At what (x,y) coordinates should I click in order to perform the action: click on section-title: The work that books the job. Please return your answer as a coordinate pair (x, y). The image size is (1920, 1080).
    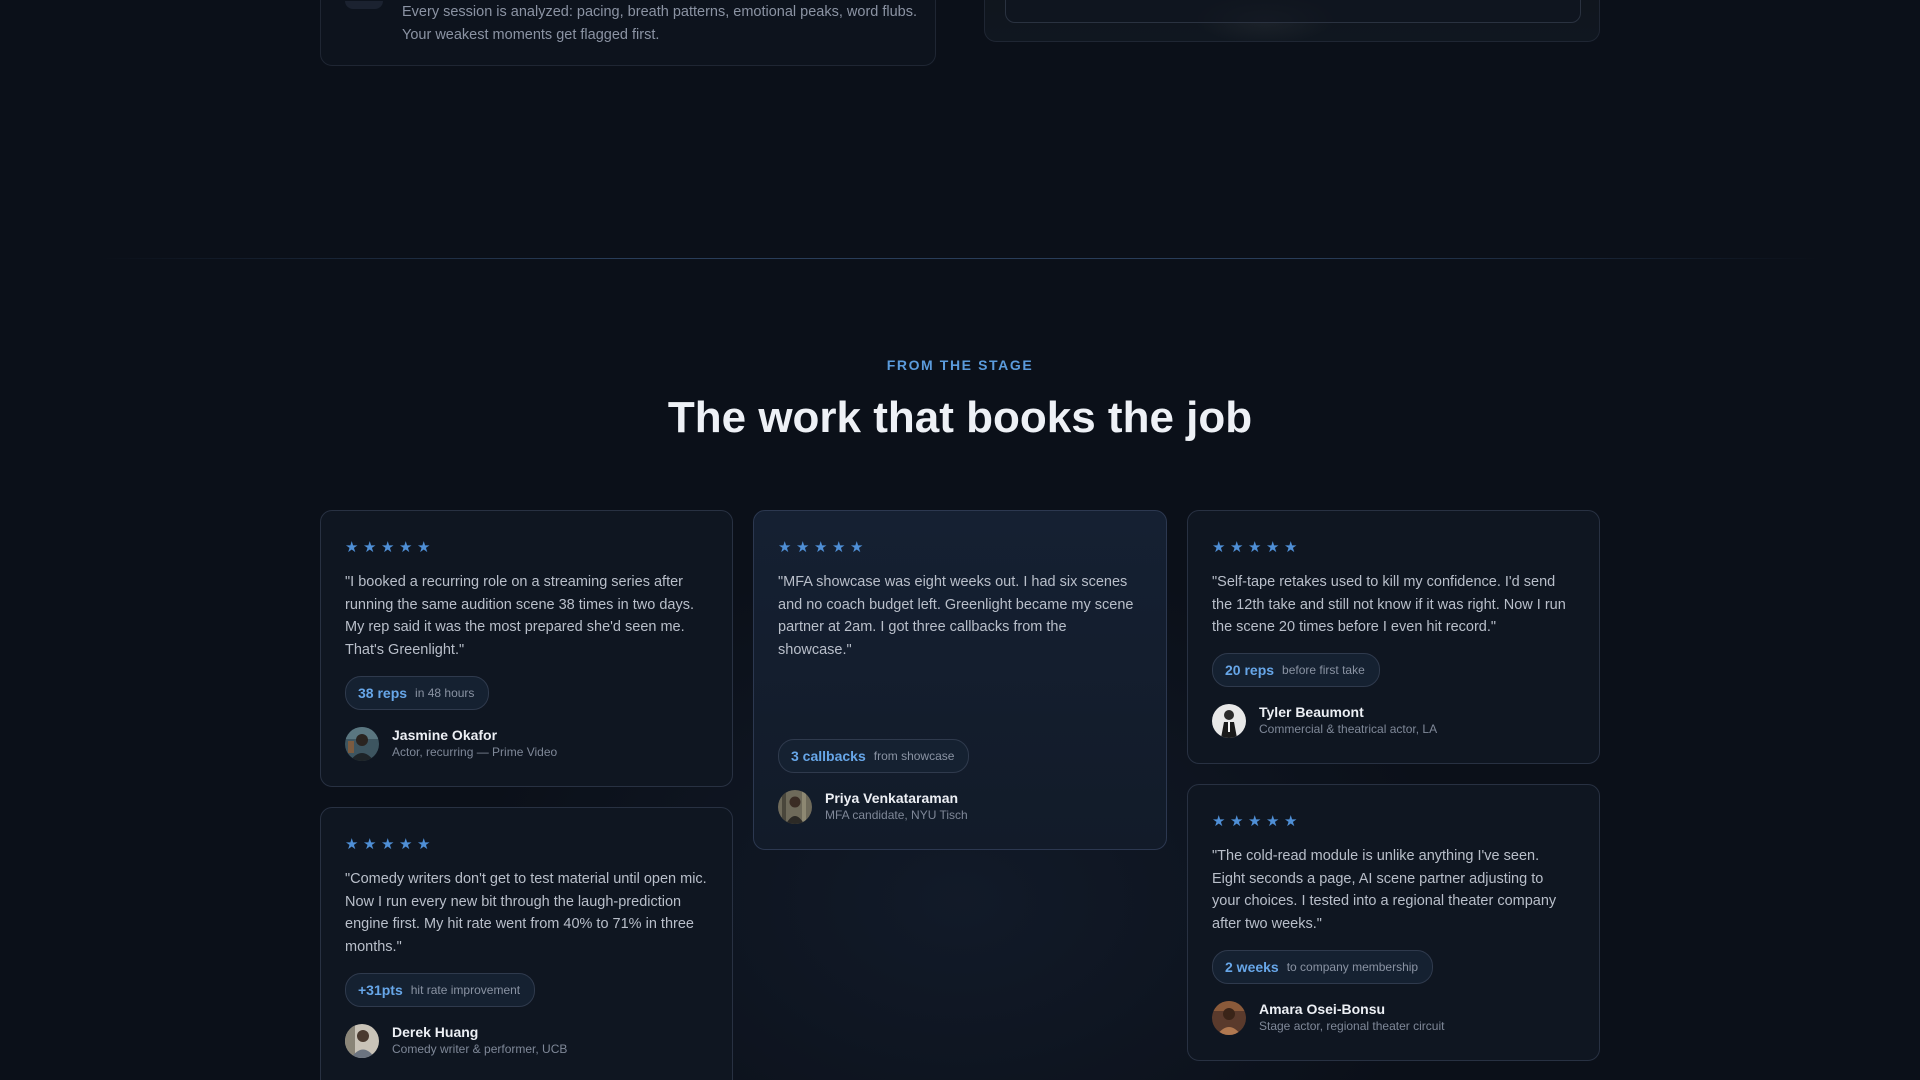
    Looking at the image, I should click on (960, 417).